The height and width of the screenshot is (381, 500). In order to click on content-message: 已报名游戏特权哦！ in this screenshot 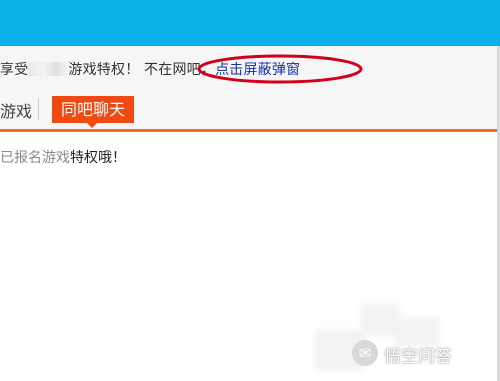, I will do `click(63, 157)`.